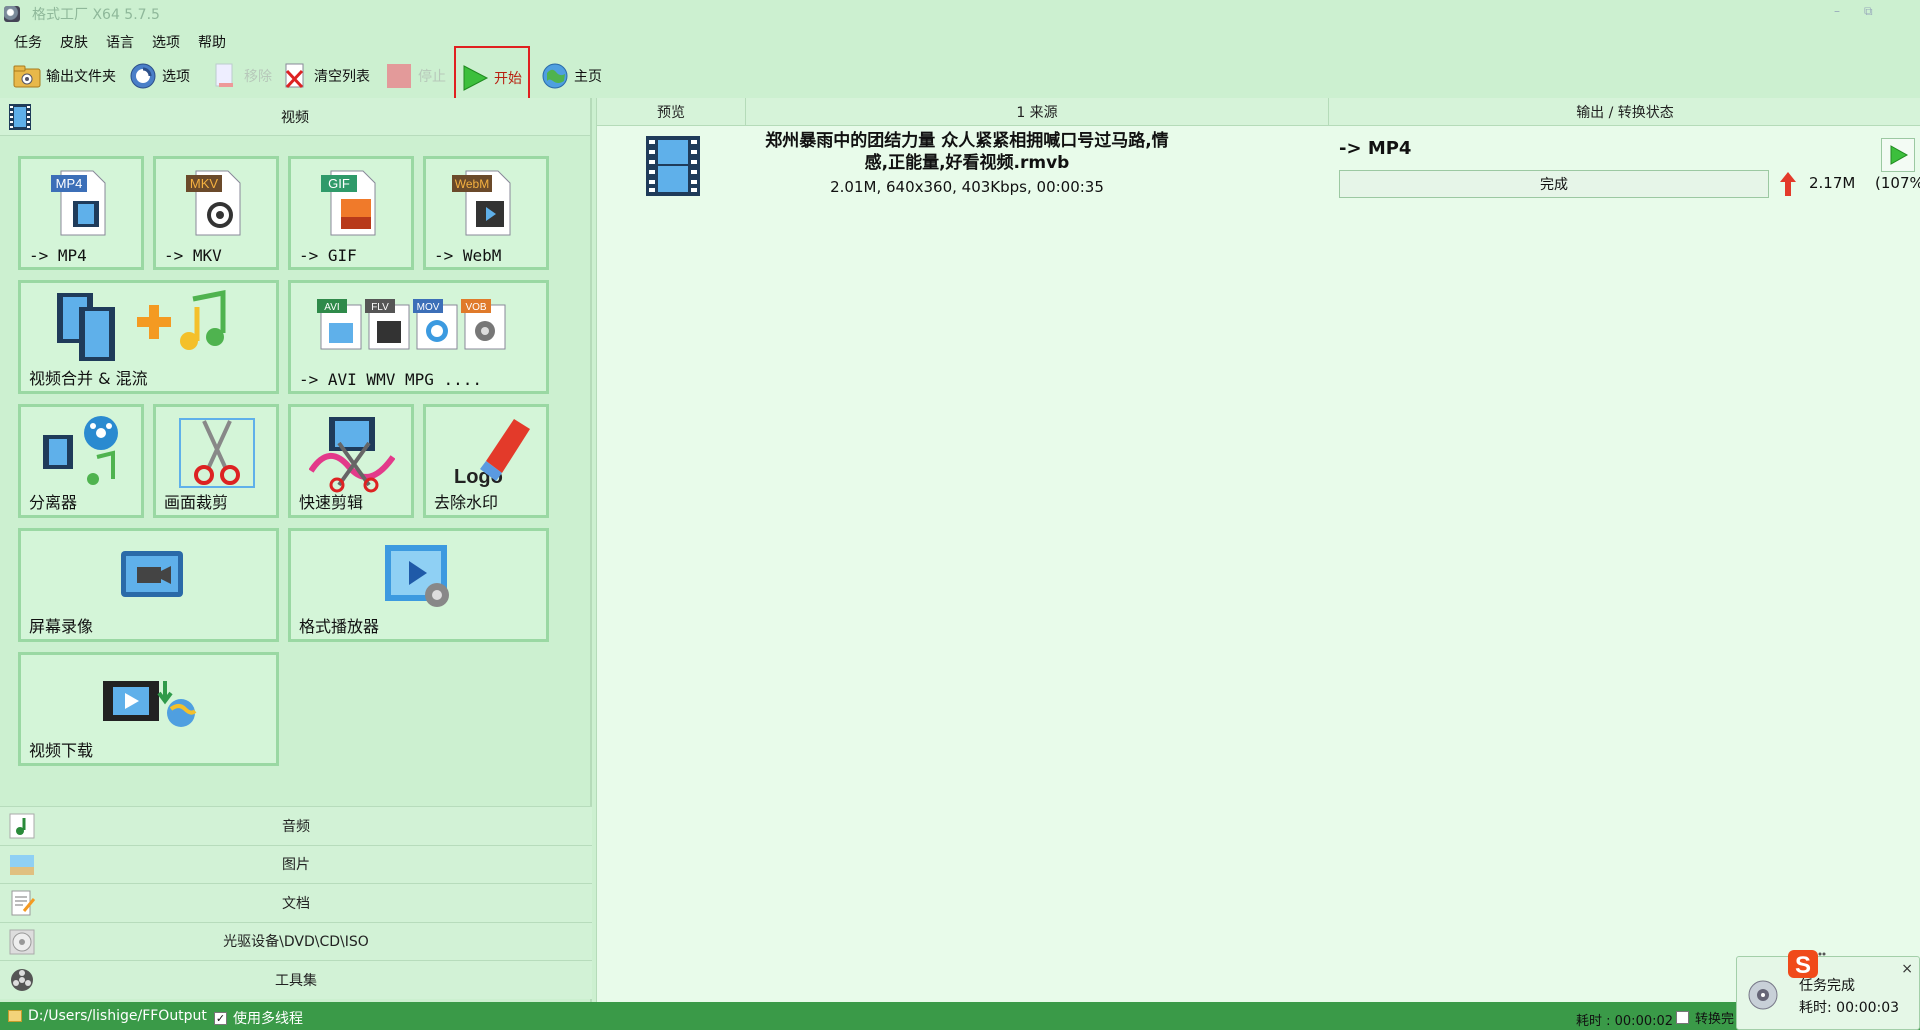  Describe the element at coordinates (1554, 184) in the screenshot. I see `conversion-status-bar: 完成` at that location.